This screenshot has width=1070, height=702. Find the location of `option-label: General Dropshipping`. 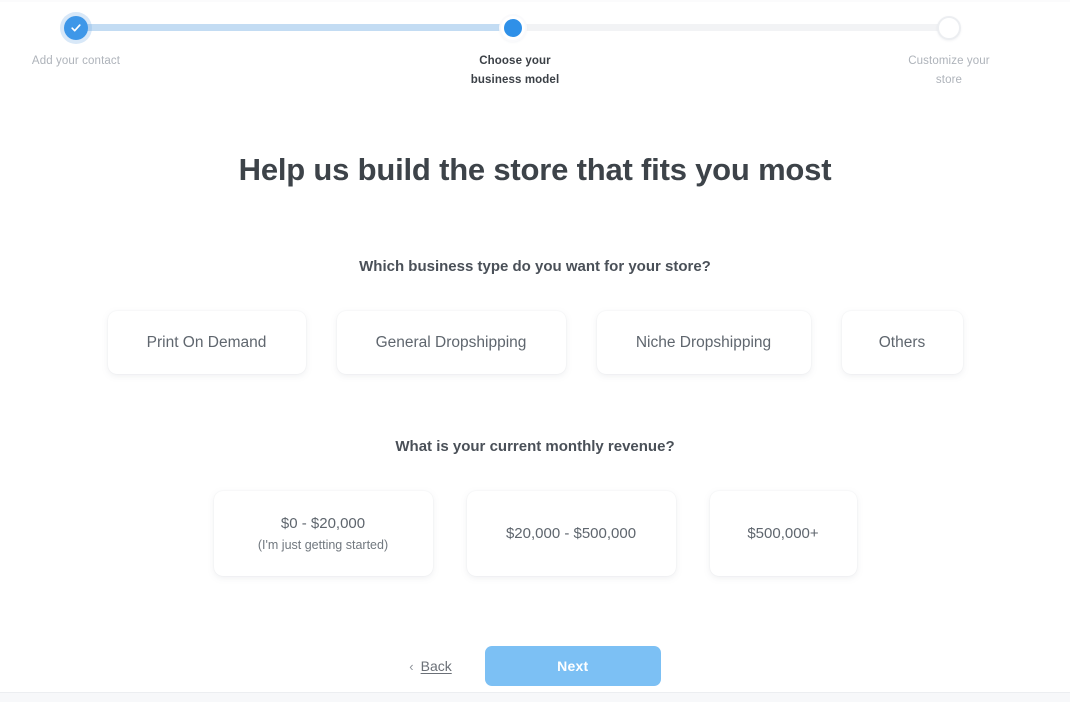

option-label: General Dropshipping is located at coordinates (451, 342).